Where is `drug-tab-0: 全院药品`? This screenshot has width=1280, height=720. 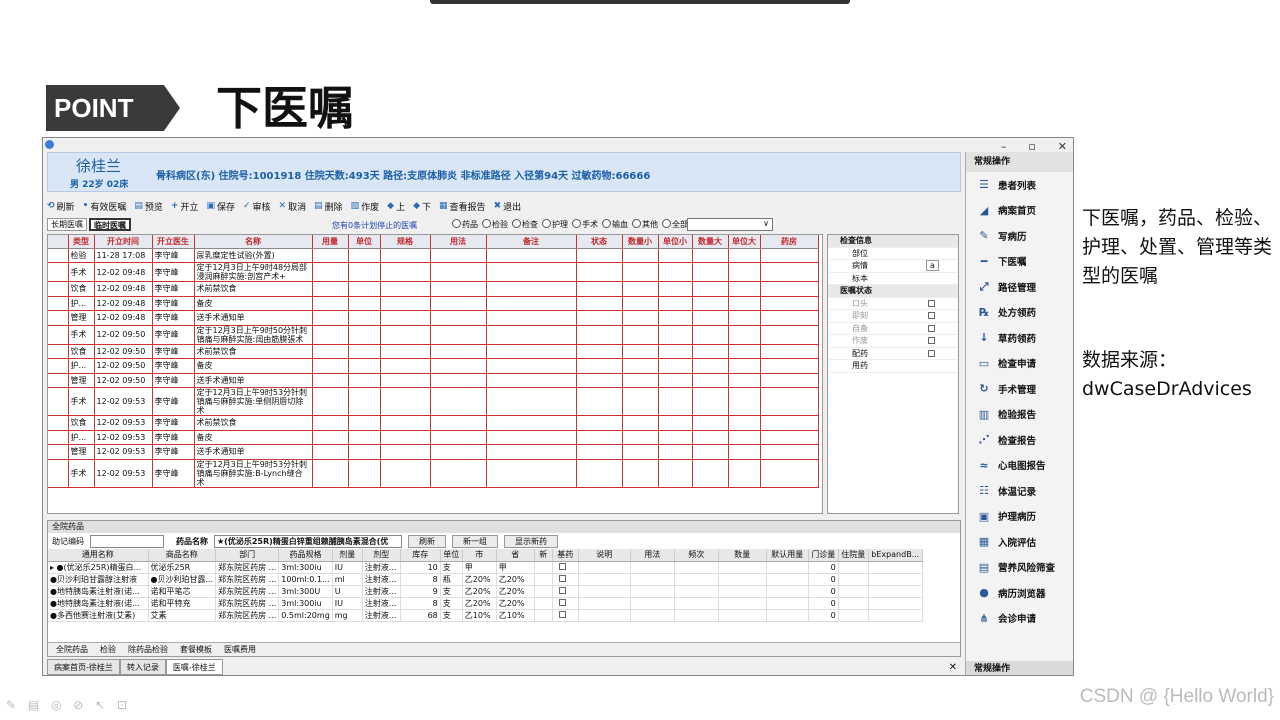
drug-tab-0: 全院药品 is located at coordinates (72, 649).